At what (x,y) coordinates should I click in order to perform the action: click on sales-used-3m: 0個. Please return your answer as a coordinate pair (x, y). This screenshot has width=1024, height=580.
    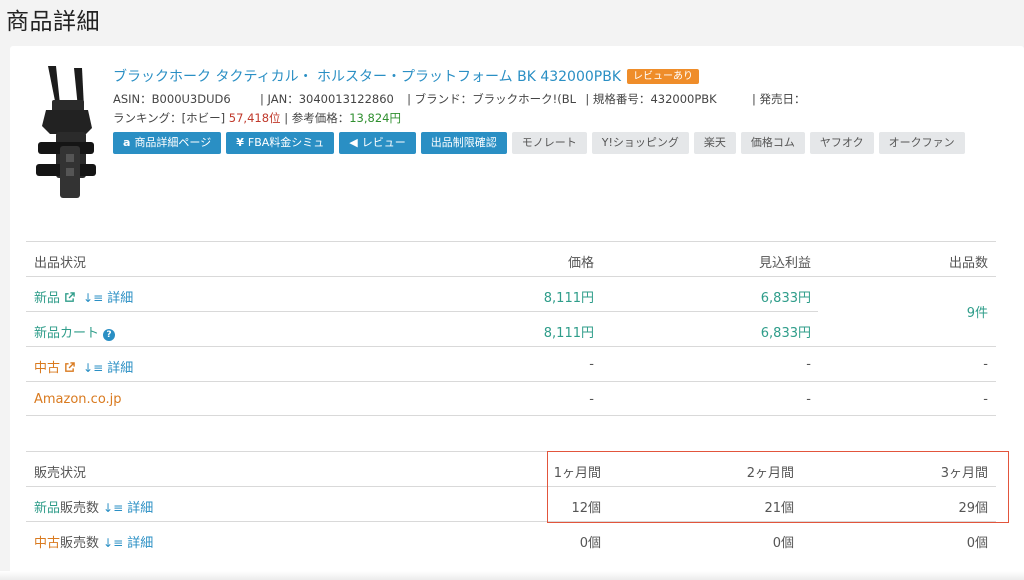
    Looking at the image, I should click on (977, 543).